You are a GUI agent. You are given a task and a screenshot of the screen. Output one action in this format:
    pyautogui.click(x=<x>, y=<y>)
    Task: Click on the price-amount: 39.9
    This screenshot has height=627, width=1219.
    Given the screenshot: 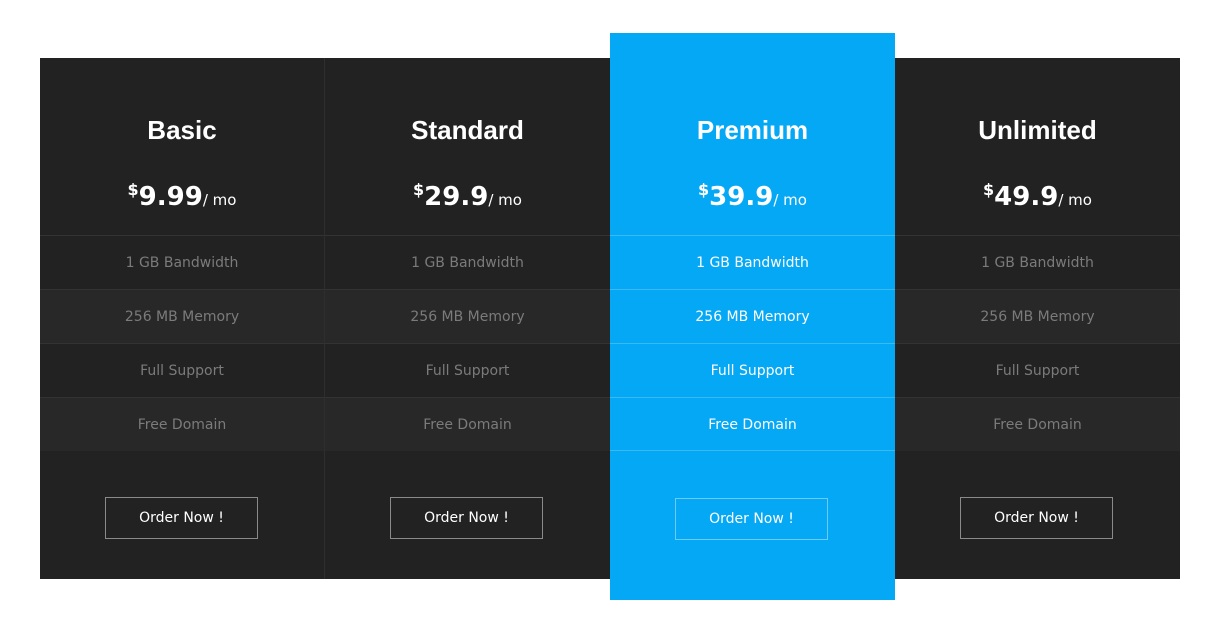 What is the action you would take?
    pyautogui.click(x=741, y=197)
    